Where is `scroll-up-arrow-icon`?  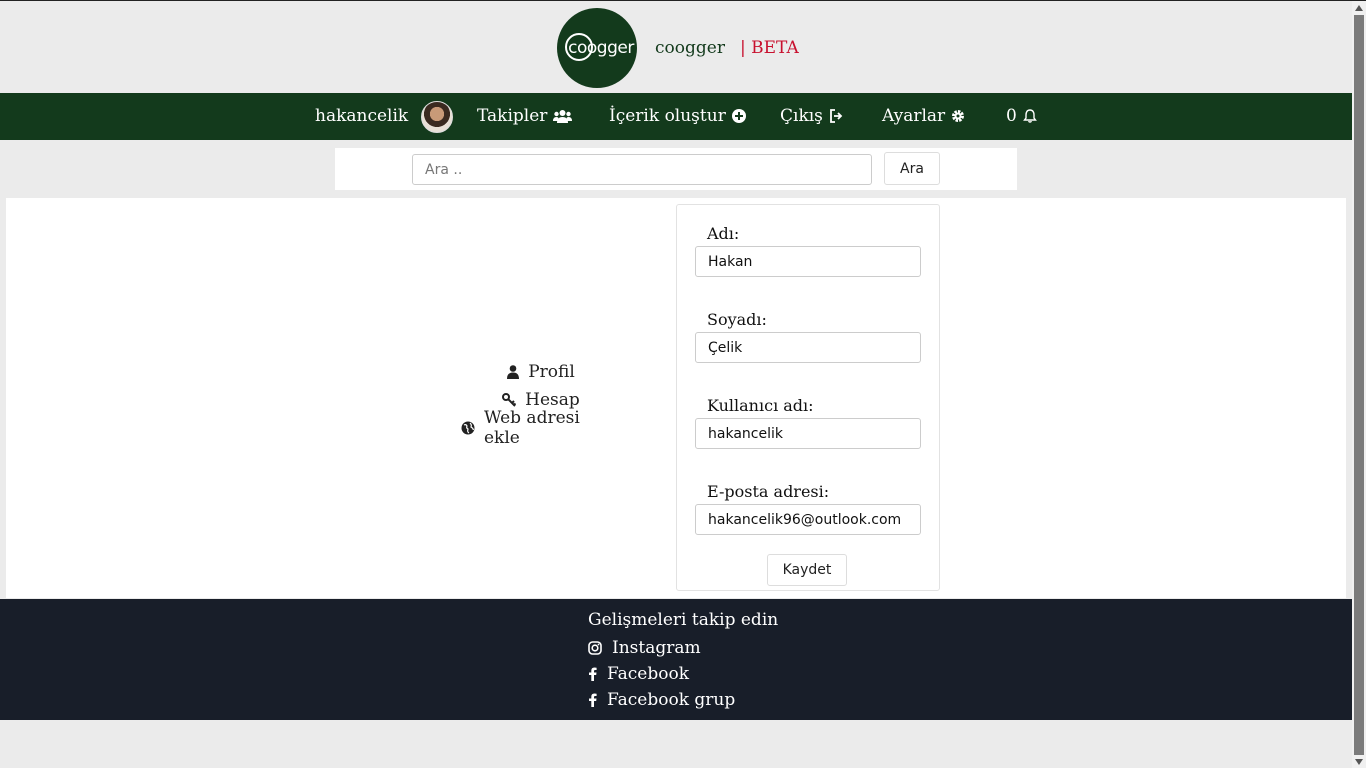 scroll-up-arrow-icon is located at coordinates (1359, 8).